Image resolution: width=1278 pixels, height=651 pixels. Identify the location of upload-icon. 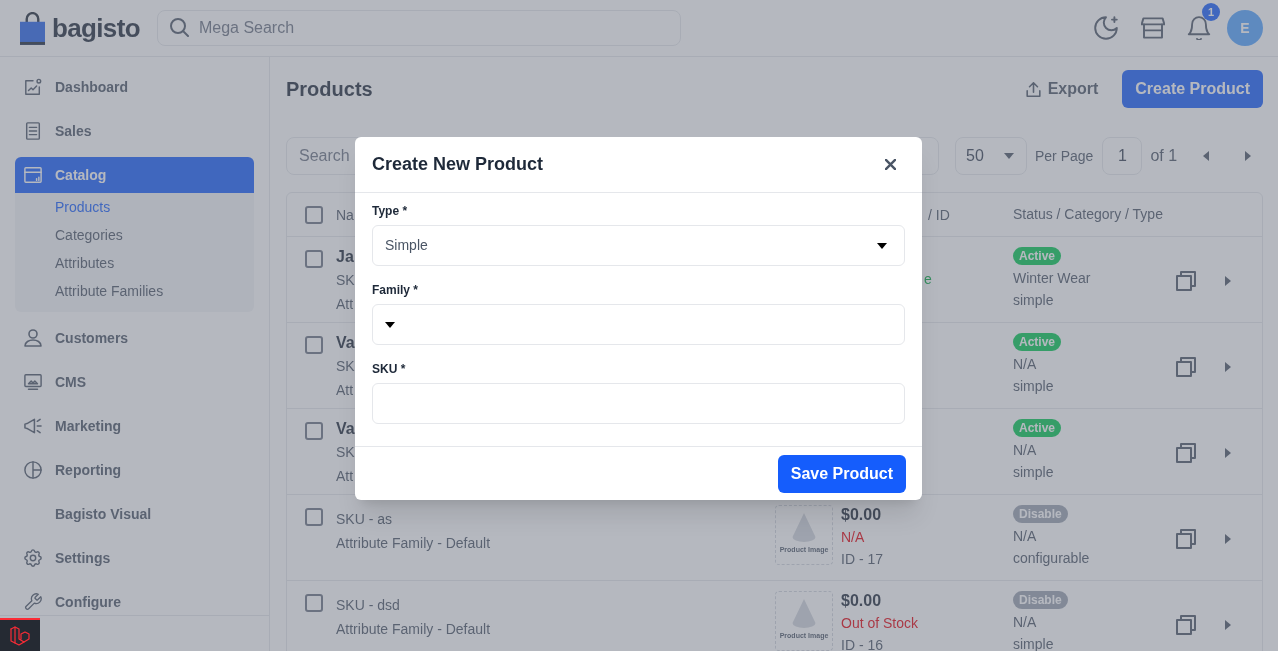
(1033, 89).